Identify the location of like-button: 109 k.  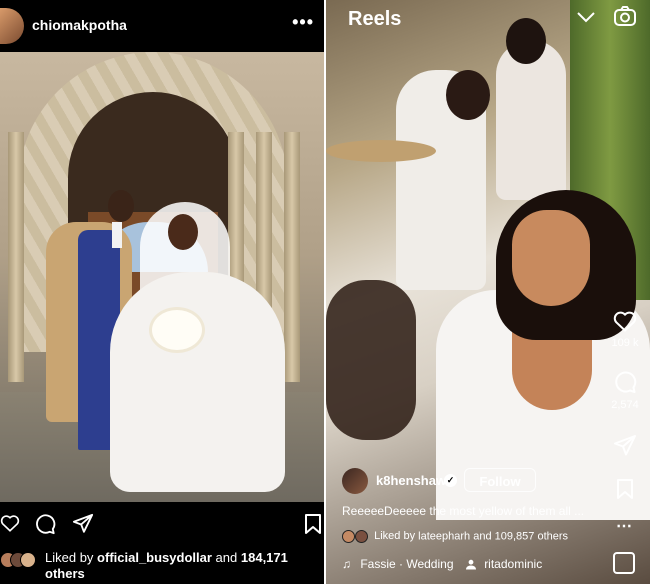
(625, 329).